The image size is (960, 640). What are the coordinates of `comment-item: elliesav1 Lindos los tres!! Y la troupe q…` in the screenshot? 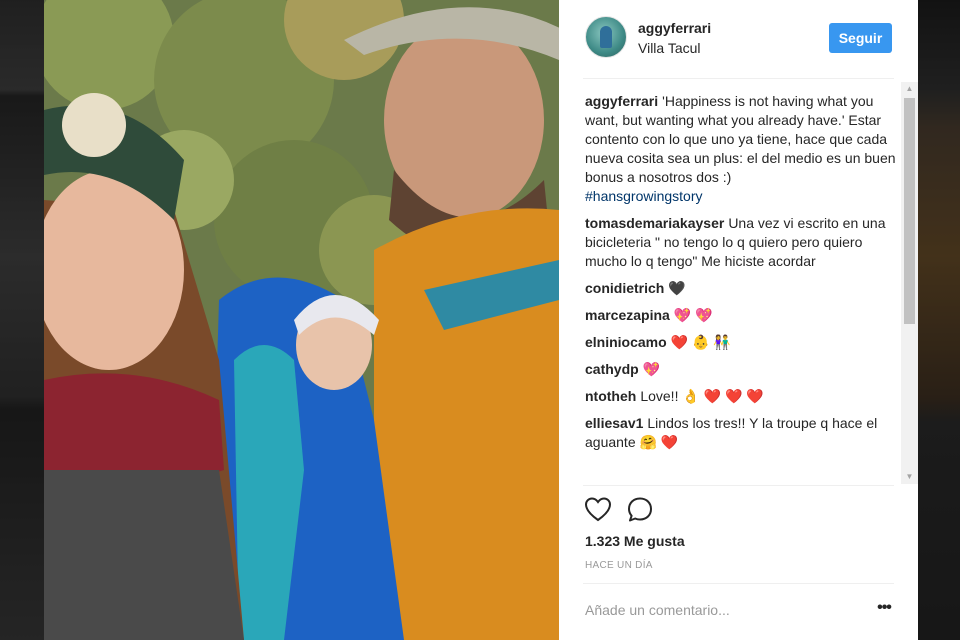 It's located at (742, 433).